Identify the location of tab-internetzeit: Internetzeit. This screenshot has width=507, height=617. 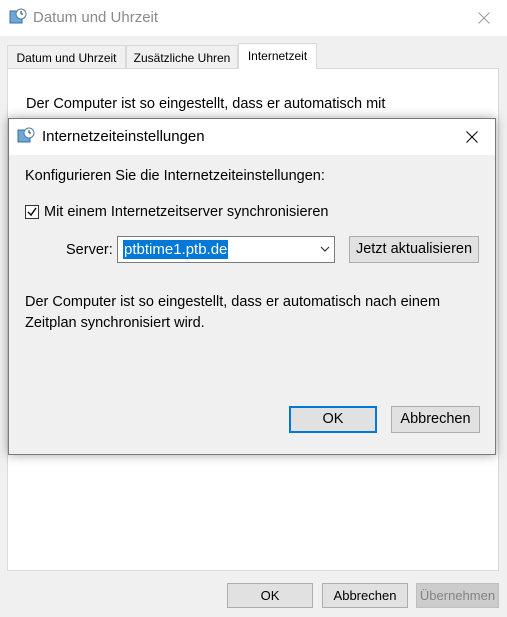
(277, 56).